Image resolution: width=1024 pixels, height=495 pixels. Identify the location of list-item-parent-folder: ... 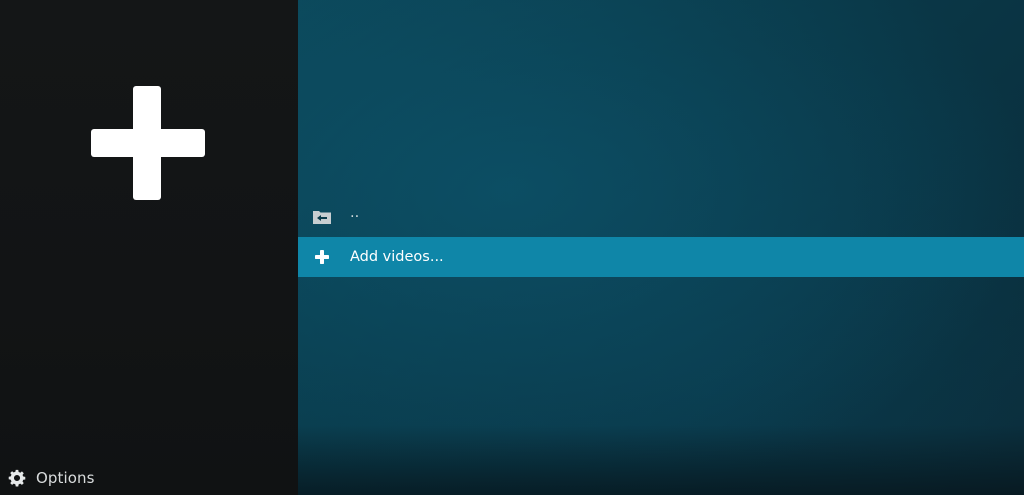
(661, 217).